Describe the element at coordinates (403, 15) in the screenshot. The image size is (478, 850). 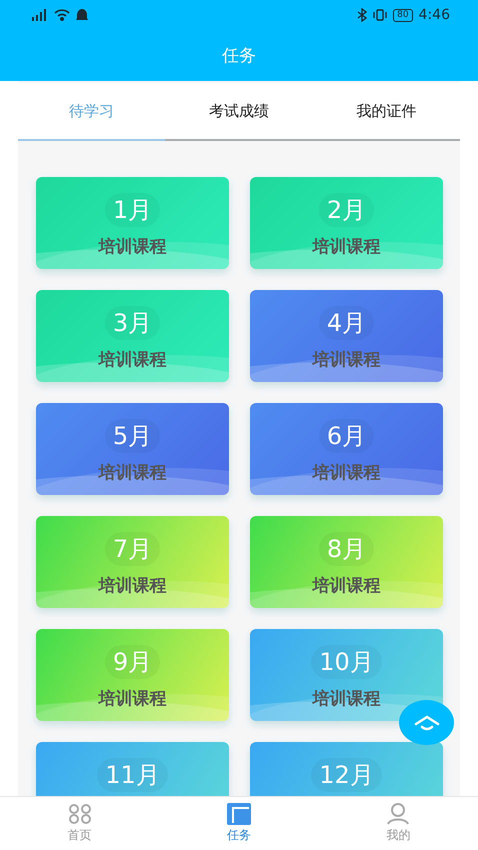
I see `battery-level: 80` at that location.